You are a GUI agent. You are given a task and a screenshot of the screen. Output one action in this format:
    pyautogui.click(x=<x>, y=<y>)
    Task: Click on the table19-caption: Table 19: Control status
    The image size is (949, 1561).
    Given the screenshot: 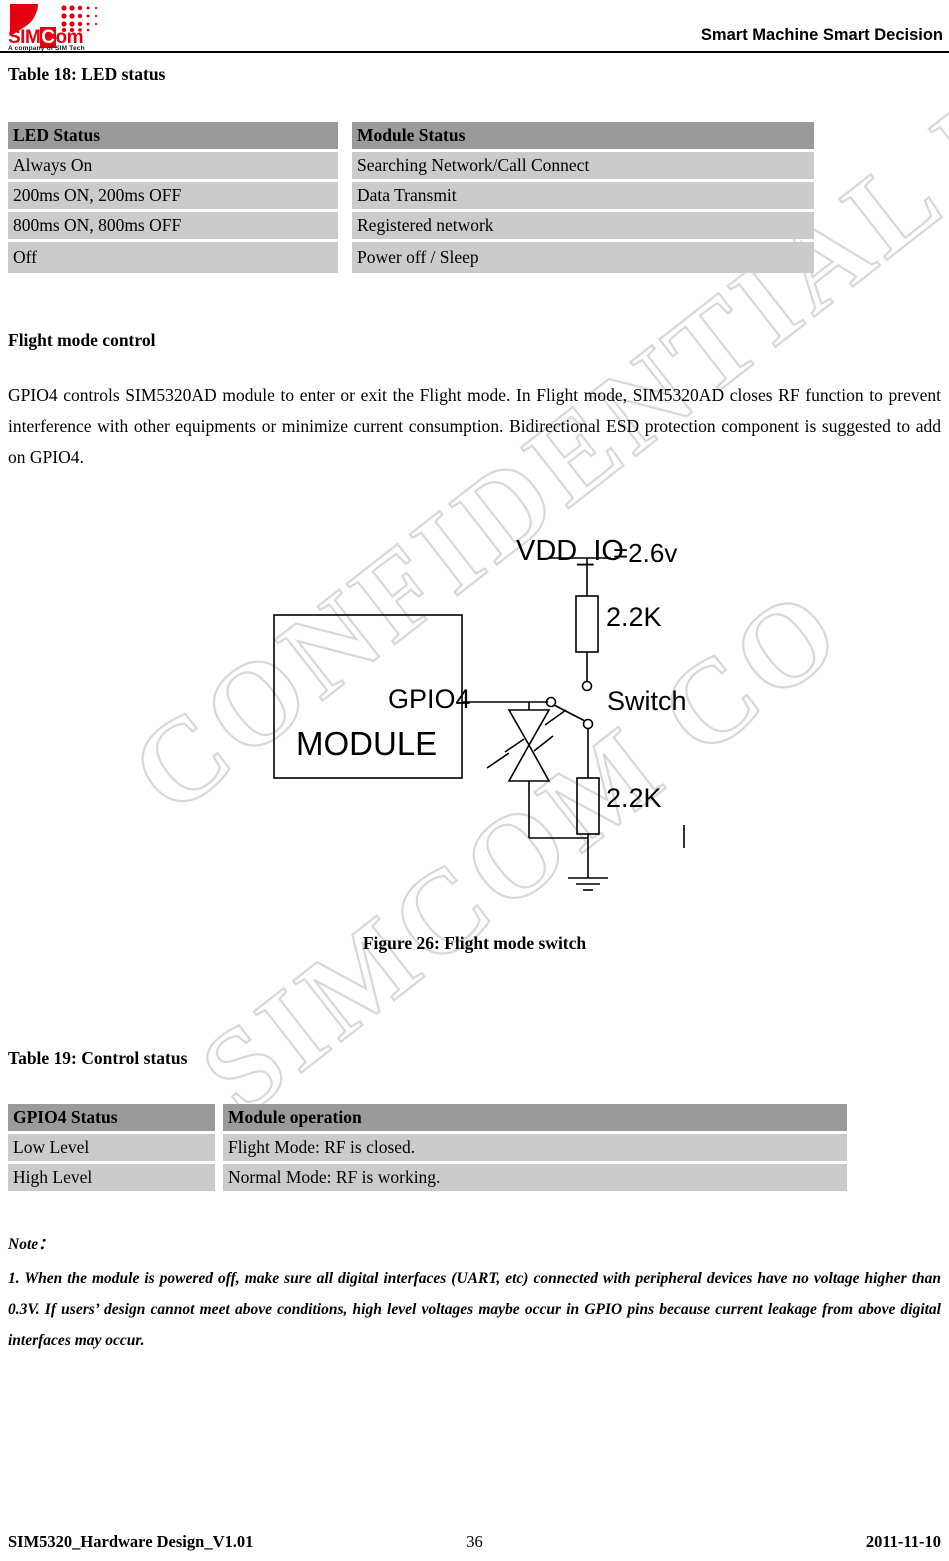 What is the action you would take?
    pyautogui.click(x=98, y=1058)
    